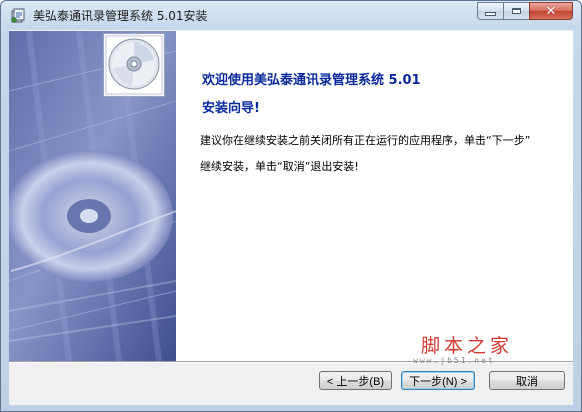 The width and height of the screenshot is (582, 412). What do you see at coordinates (438, 380) in the screenshot?
I see `next-button: 下一步(N) >` at bounding box center [438, 380].